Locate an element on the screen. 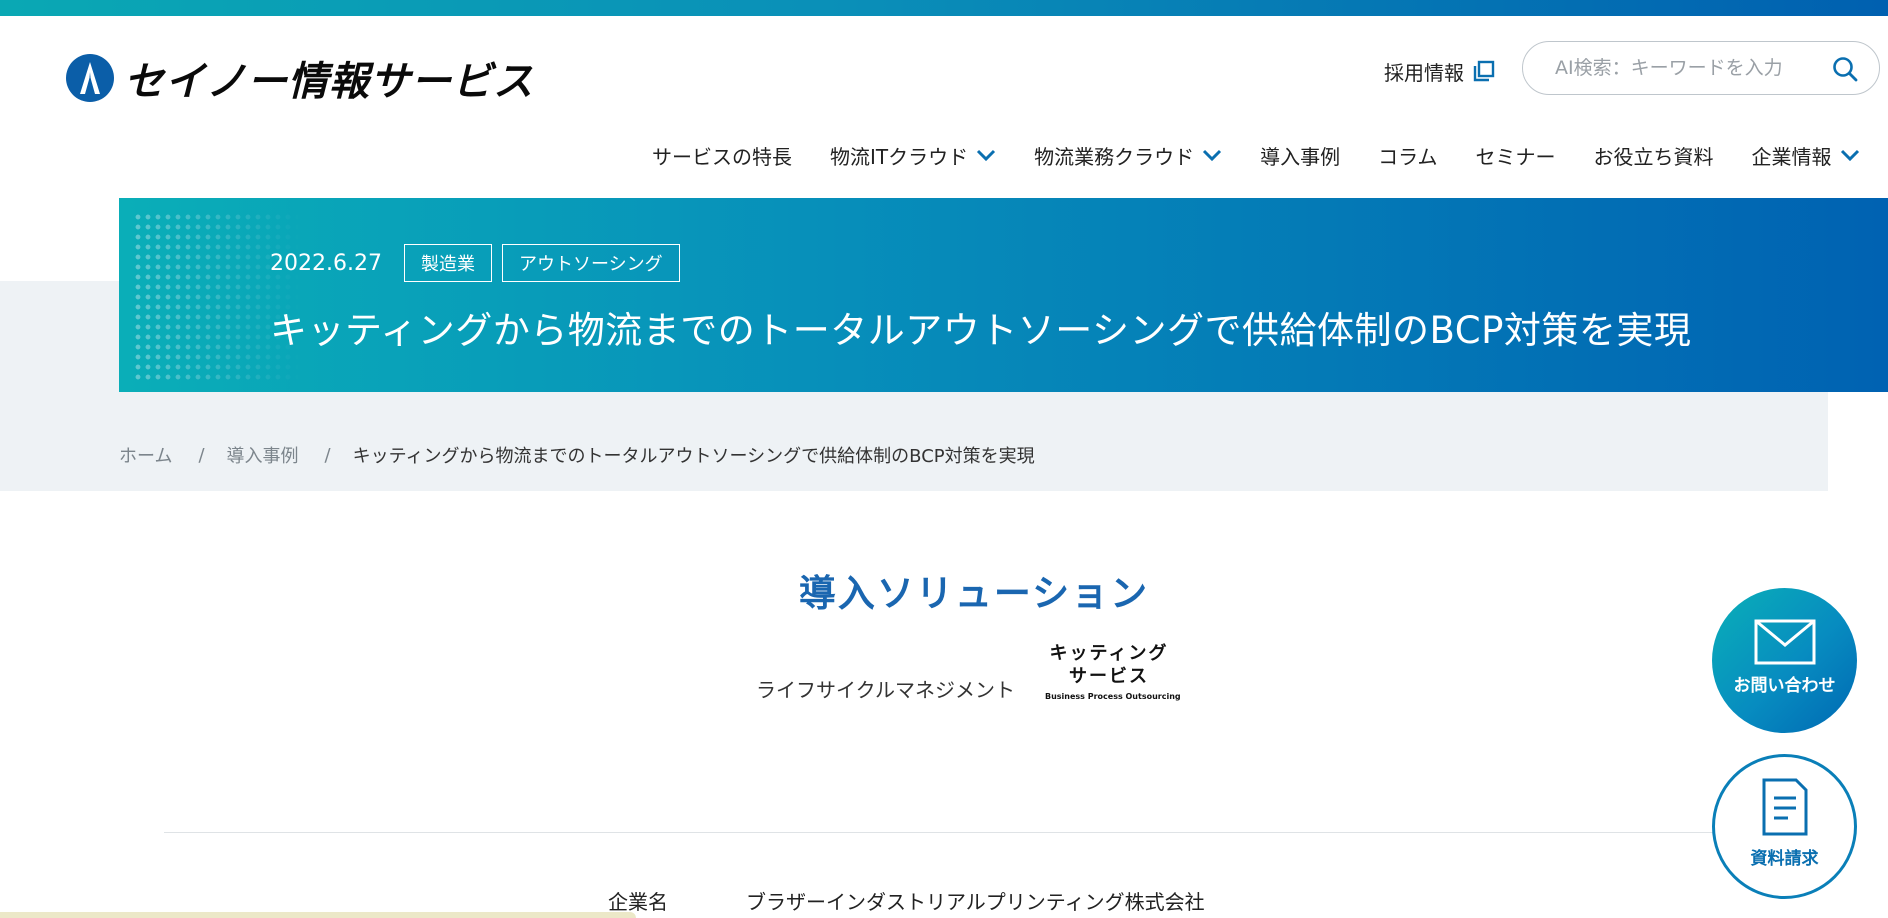 The image size is (1888, 918). site-logo: セイノー情報サービス is located at coordinates (300, 78).